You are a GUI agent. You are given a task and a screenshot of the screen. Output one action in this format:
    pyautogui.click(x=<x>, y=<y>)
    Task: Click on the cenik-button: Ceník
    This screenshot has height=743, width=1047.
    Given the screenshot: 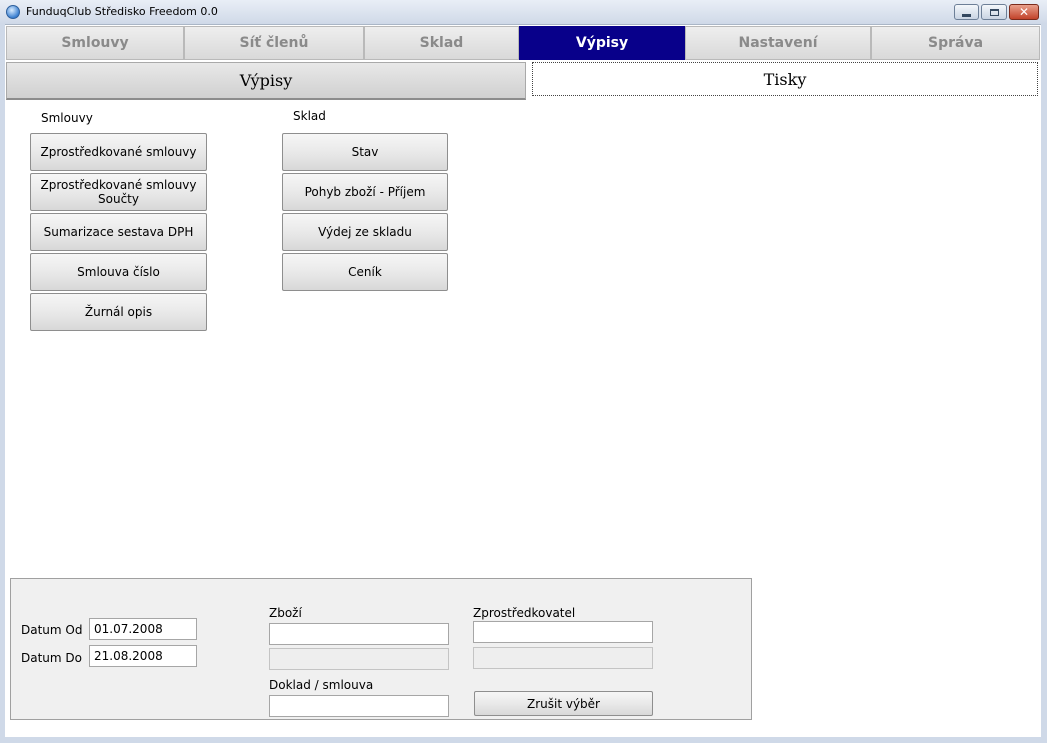 What is the action you would take?
    pyautogui.click(x=365, y=272)
    